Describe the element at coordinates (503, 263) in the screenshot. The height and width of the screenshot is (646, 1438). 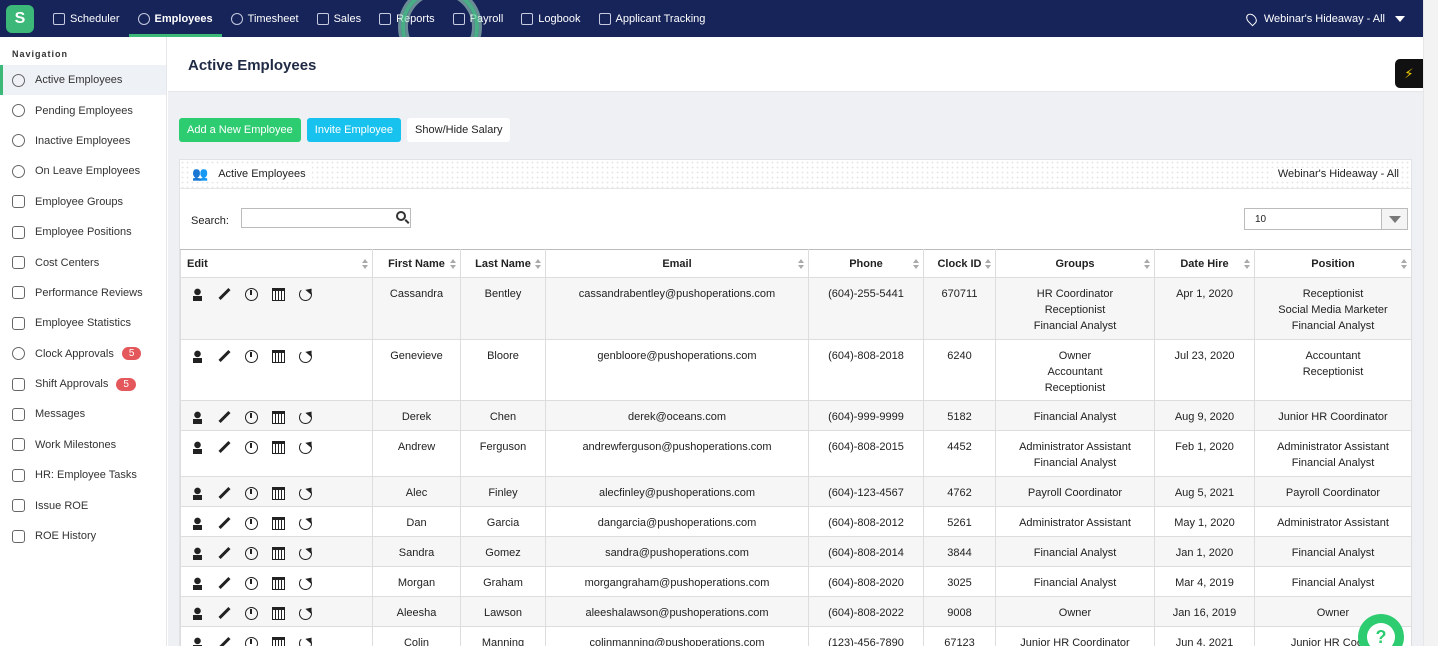
I see `column-header-last-name: Last Name` at that location.